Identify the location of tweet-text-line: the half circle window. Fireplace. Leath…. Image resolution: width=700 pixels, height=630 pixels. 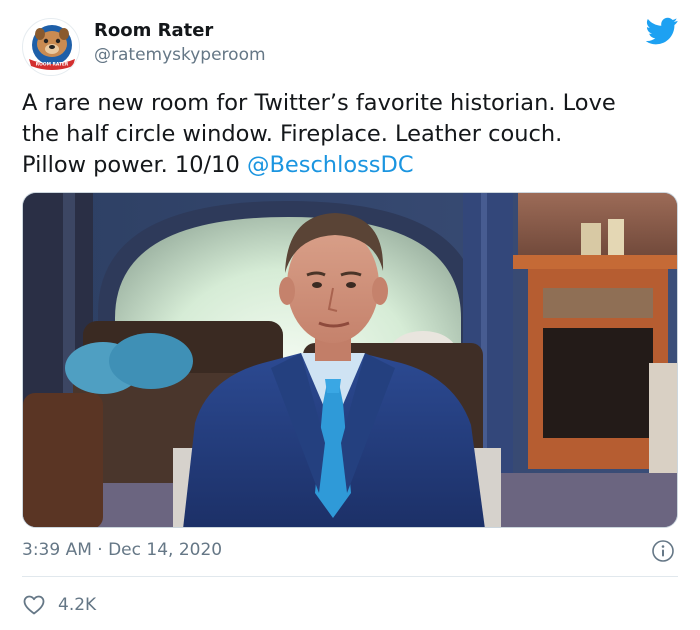
(292, 134).